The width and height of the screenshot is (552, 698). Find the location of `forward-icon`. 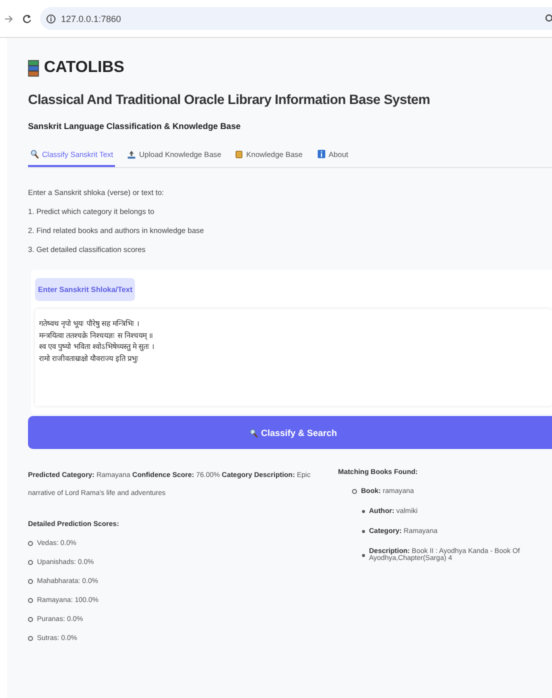

forward-icon is located at coordinates (9, 19).